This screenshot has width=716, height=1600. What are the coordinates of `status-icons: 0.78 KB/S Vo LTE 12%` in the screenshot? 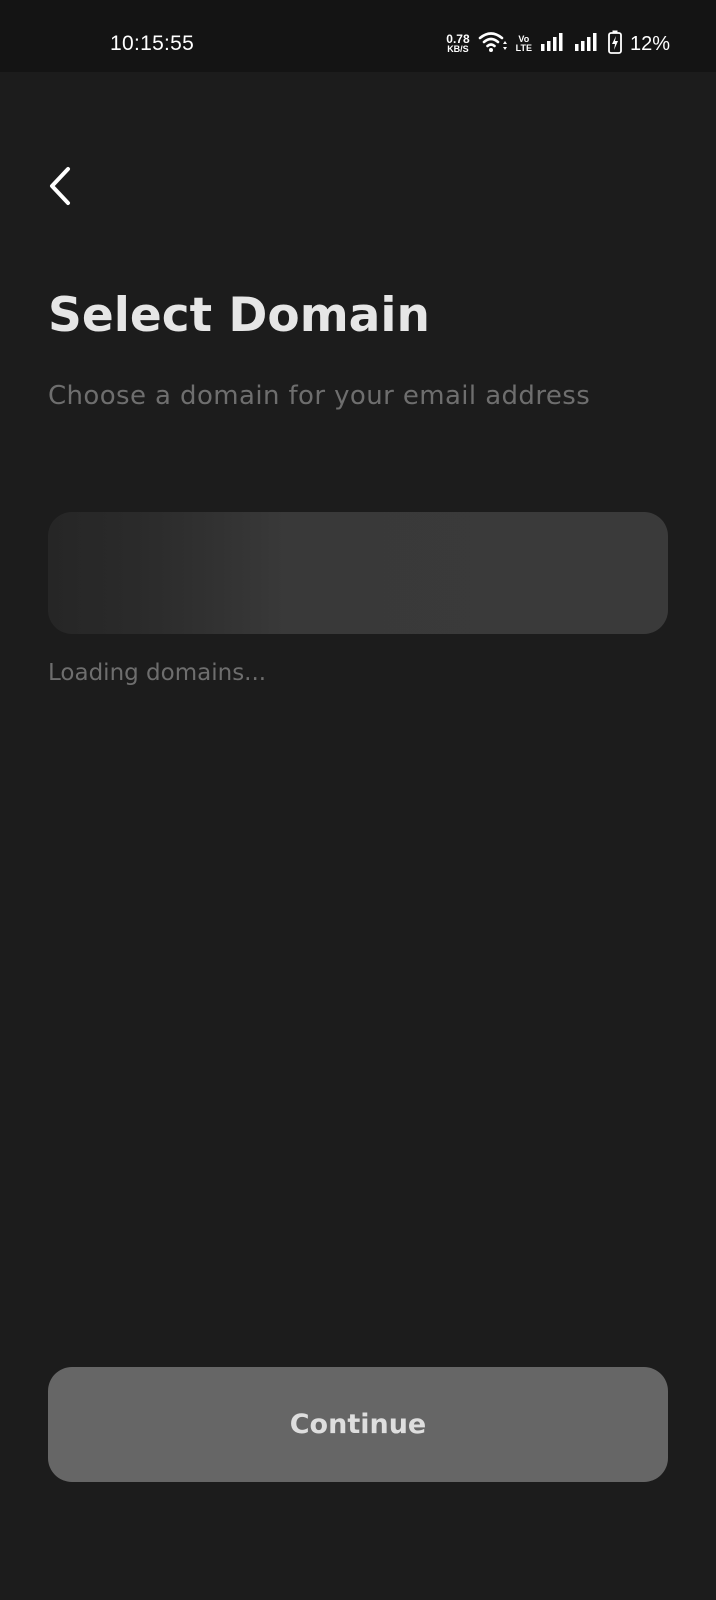 It's located at (558, 44).